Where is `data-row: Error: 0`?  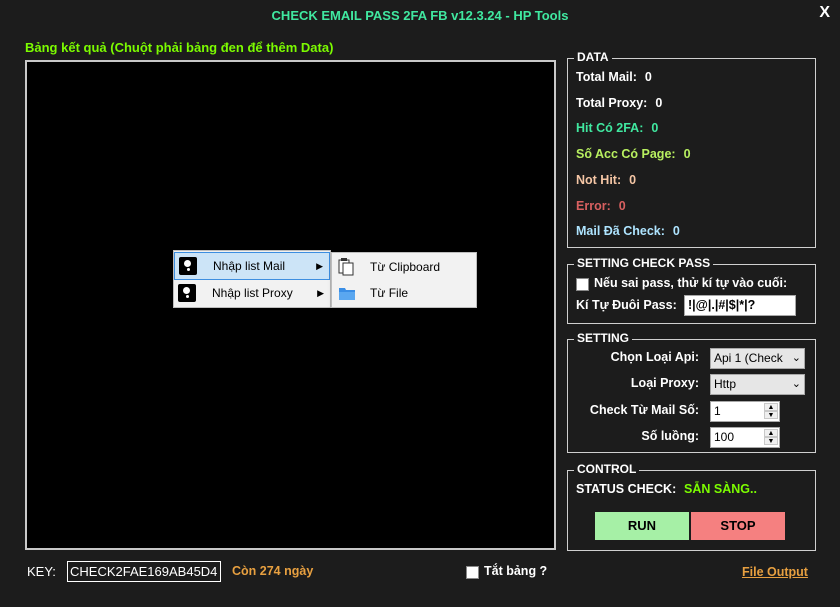 data-row: Error: 0 is located at coordinates (601, 206).